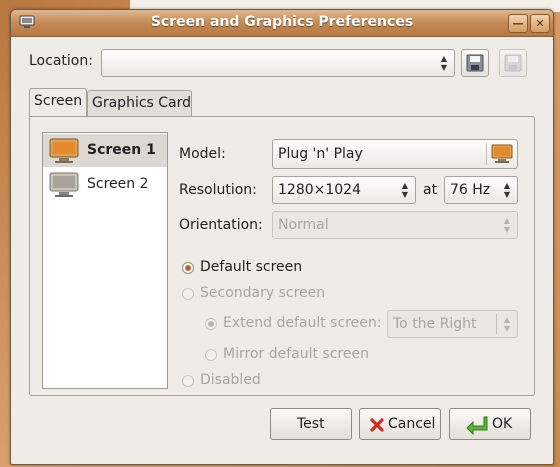  I want to click on minimize-icon: —, so click(518, 23).